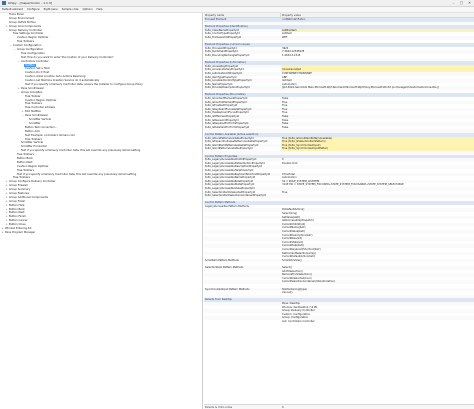 This screenshot has height=409, width=474. What do you see at coordinates (51, 9) in the screenshot?
I see `menu-right-pane: Right pane` at bounding box center [51, 9].